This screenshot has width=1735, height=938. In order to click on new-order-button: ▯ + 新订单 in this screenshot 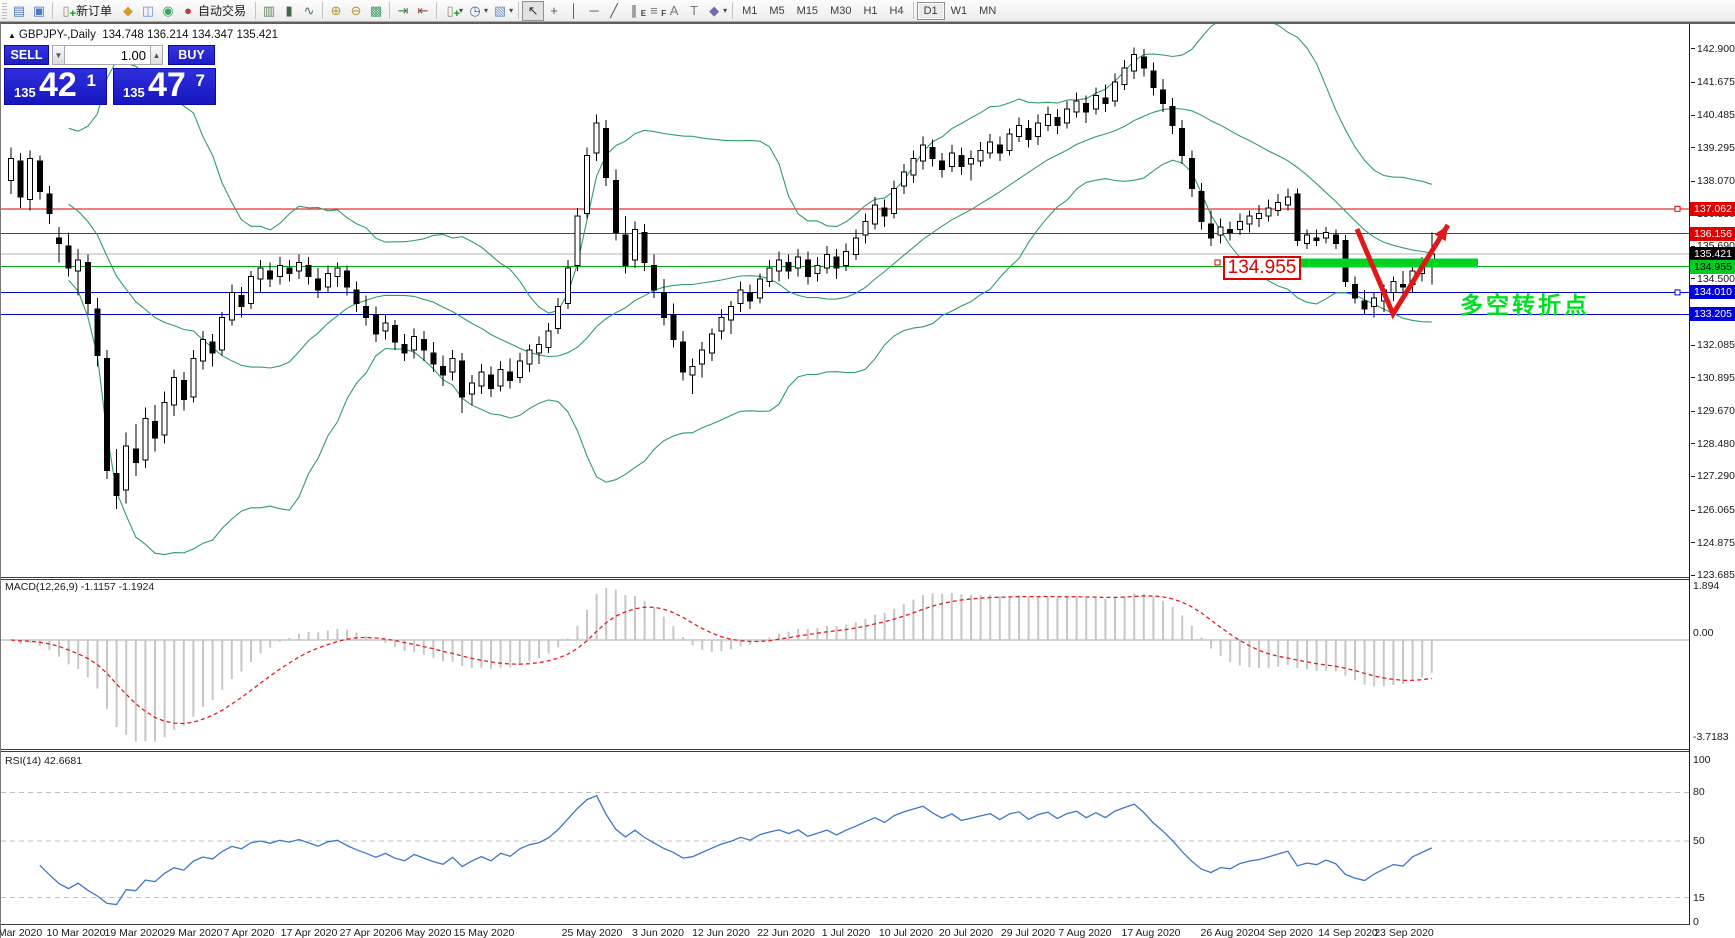, I will do `click(87, 11)`.